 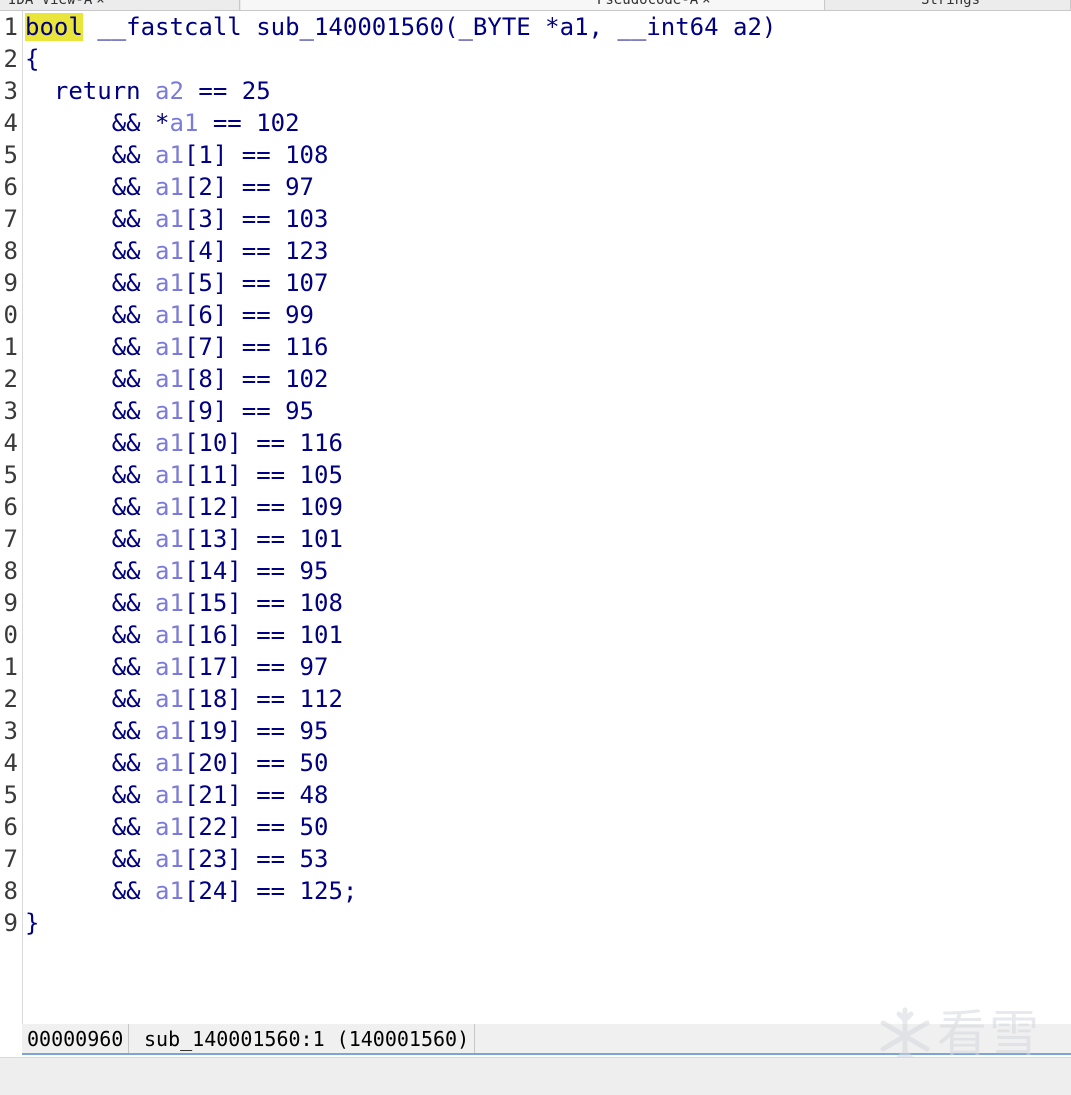 I want to click on line-number: 5, so click(x=10, y=155).